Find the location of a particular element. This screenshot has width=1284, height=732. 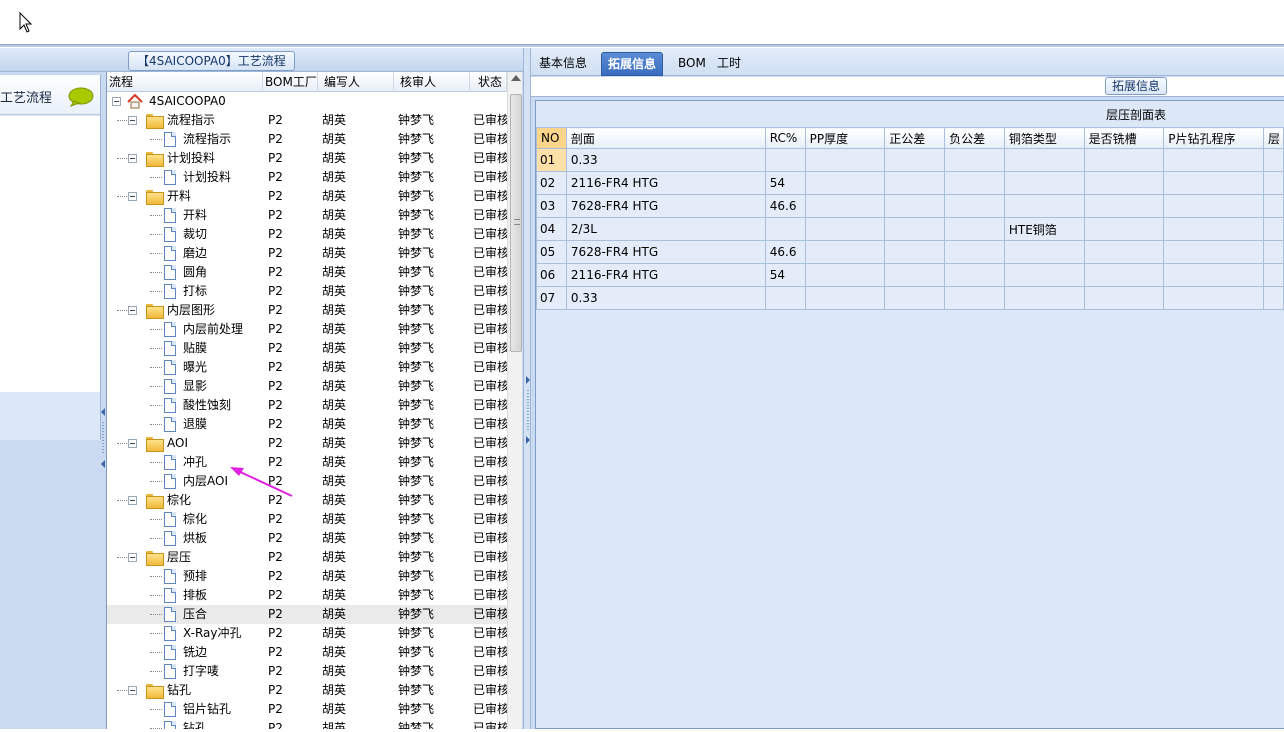

stack-table-row: 06 2116-FR4 HTG 54 is located at coordinates (910, 275).